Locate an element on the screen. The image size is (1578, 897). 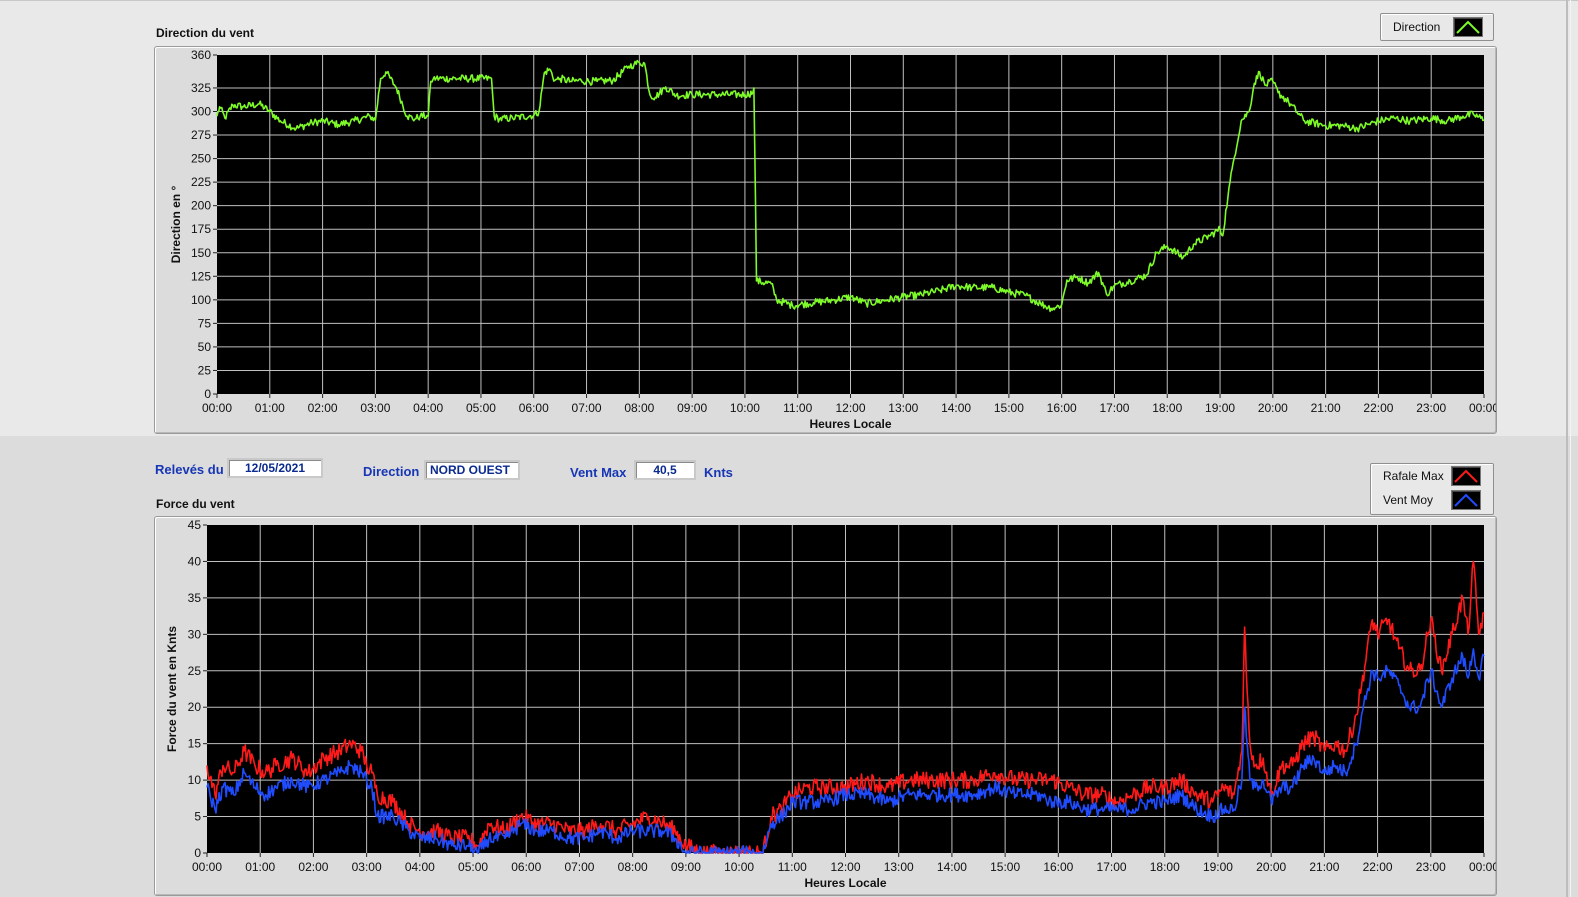
force-legend: Rafale Max Vent Moy is located at coordinates (1432, 489).